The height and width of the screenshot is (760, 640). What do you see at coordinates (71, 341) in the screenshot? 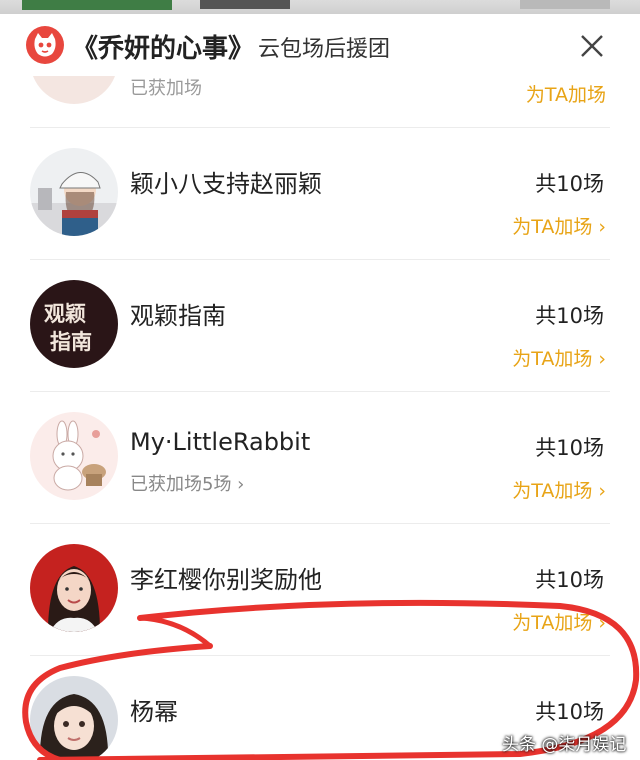
I see `avatar-text-bottom: 指南` at bounding box center [71, 341].